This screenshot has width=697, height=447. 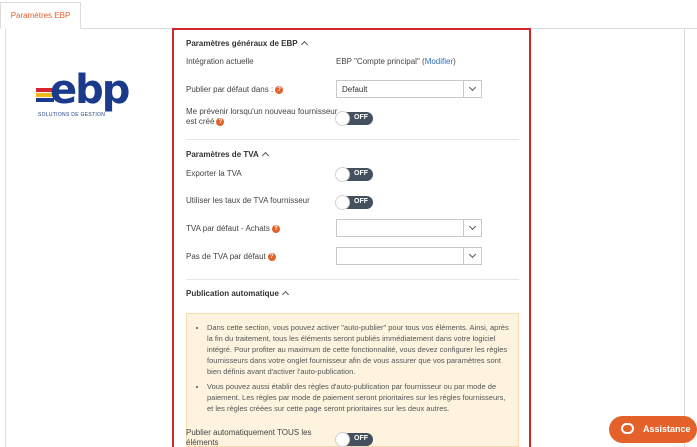 I want to click on no-default-tva-select, so click(x=409, y=256).